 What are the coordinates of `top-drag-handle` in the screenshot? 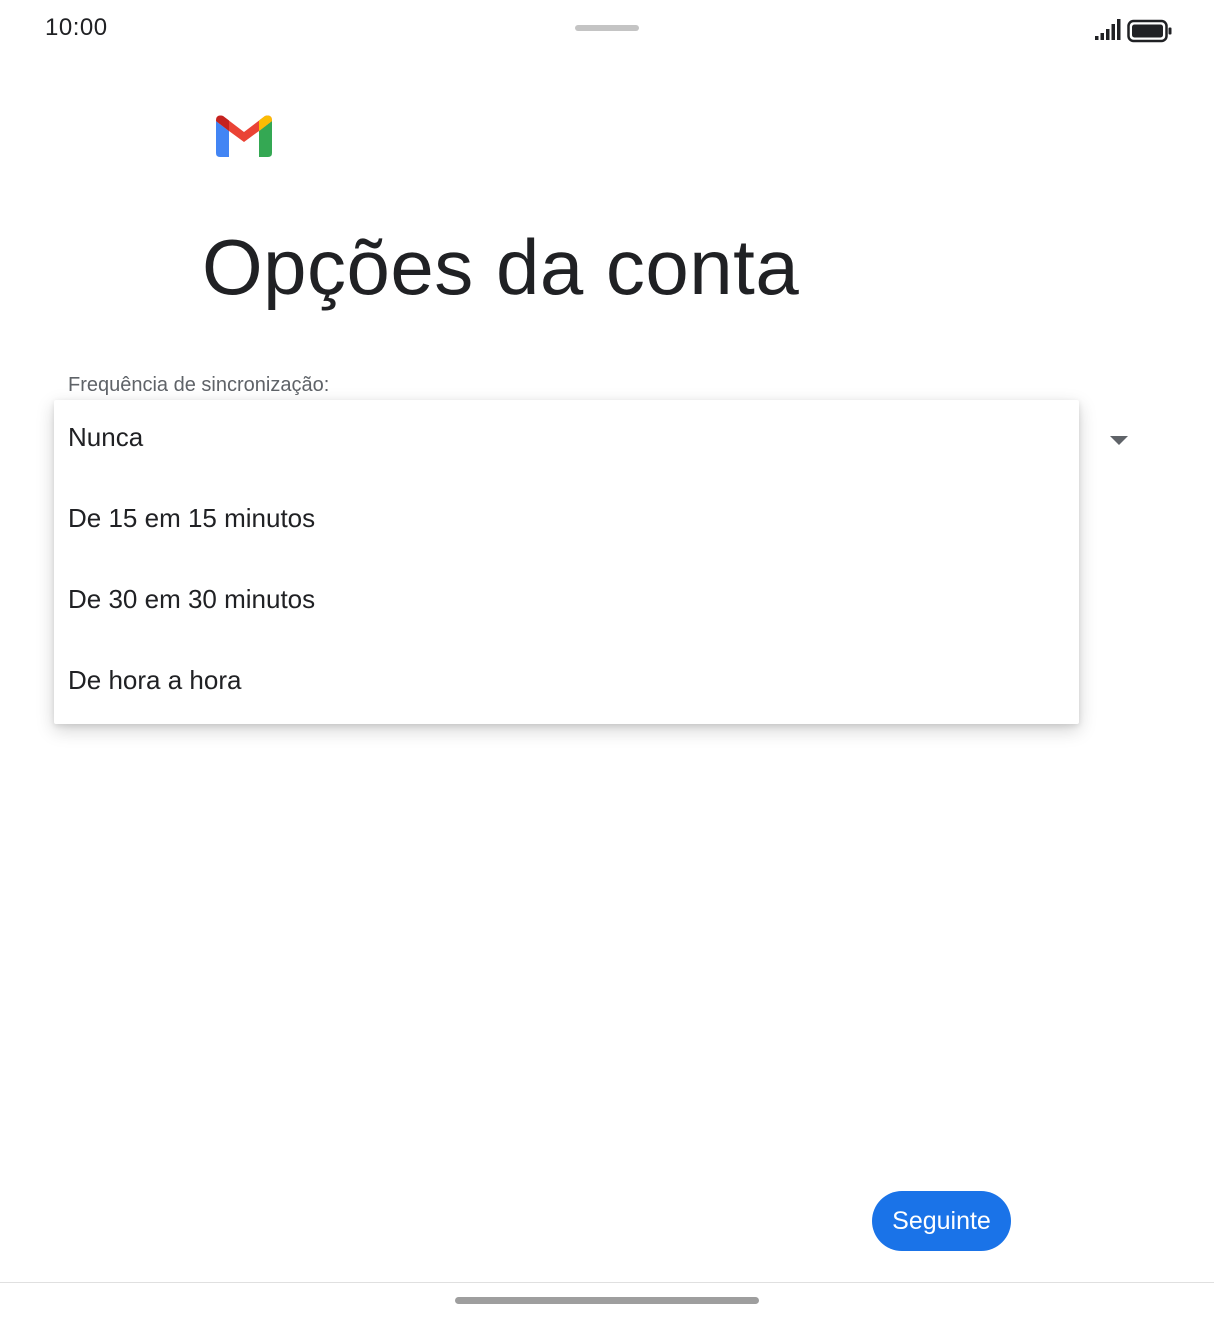 It's located at (607, 28).